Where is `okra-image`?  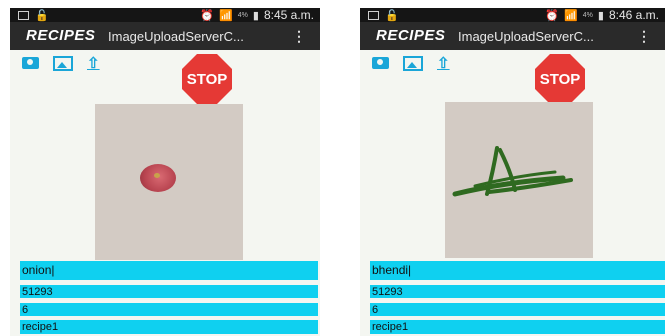 okra-image is located at coordinates (512, 171).